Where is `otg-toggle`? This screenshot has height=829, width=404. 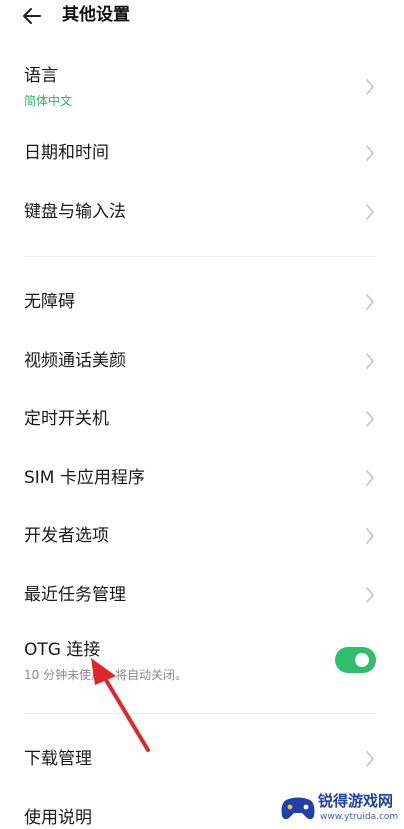 otg-toggle is located at coordinates (355, 660).